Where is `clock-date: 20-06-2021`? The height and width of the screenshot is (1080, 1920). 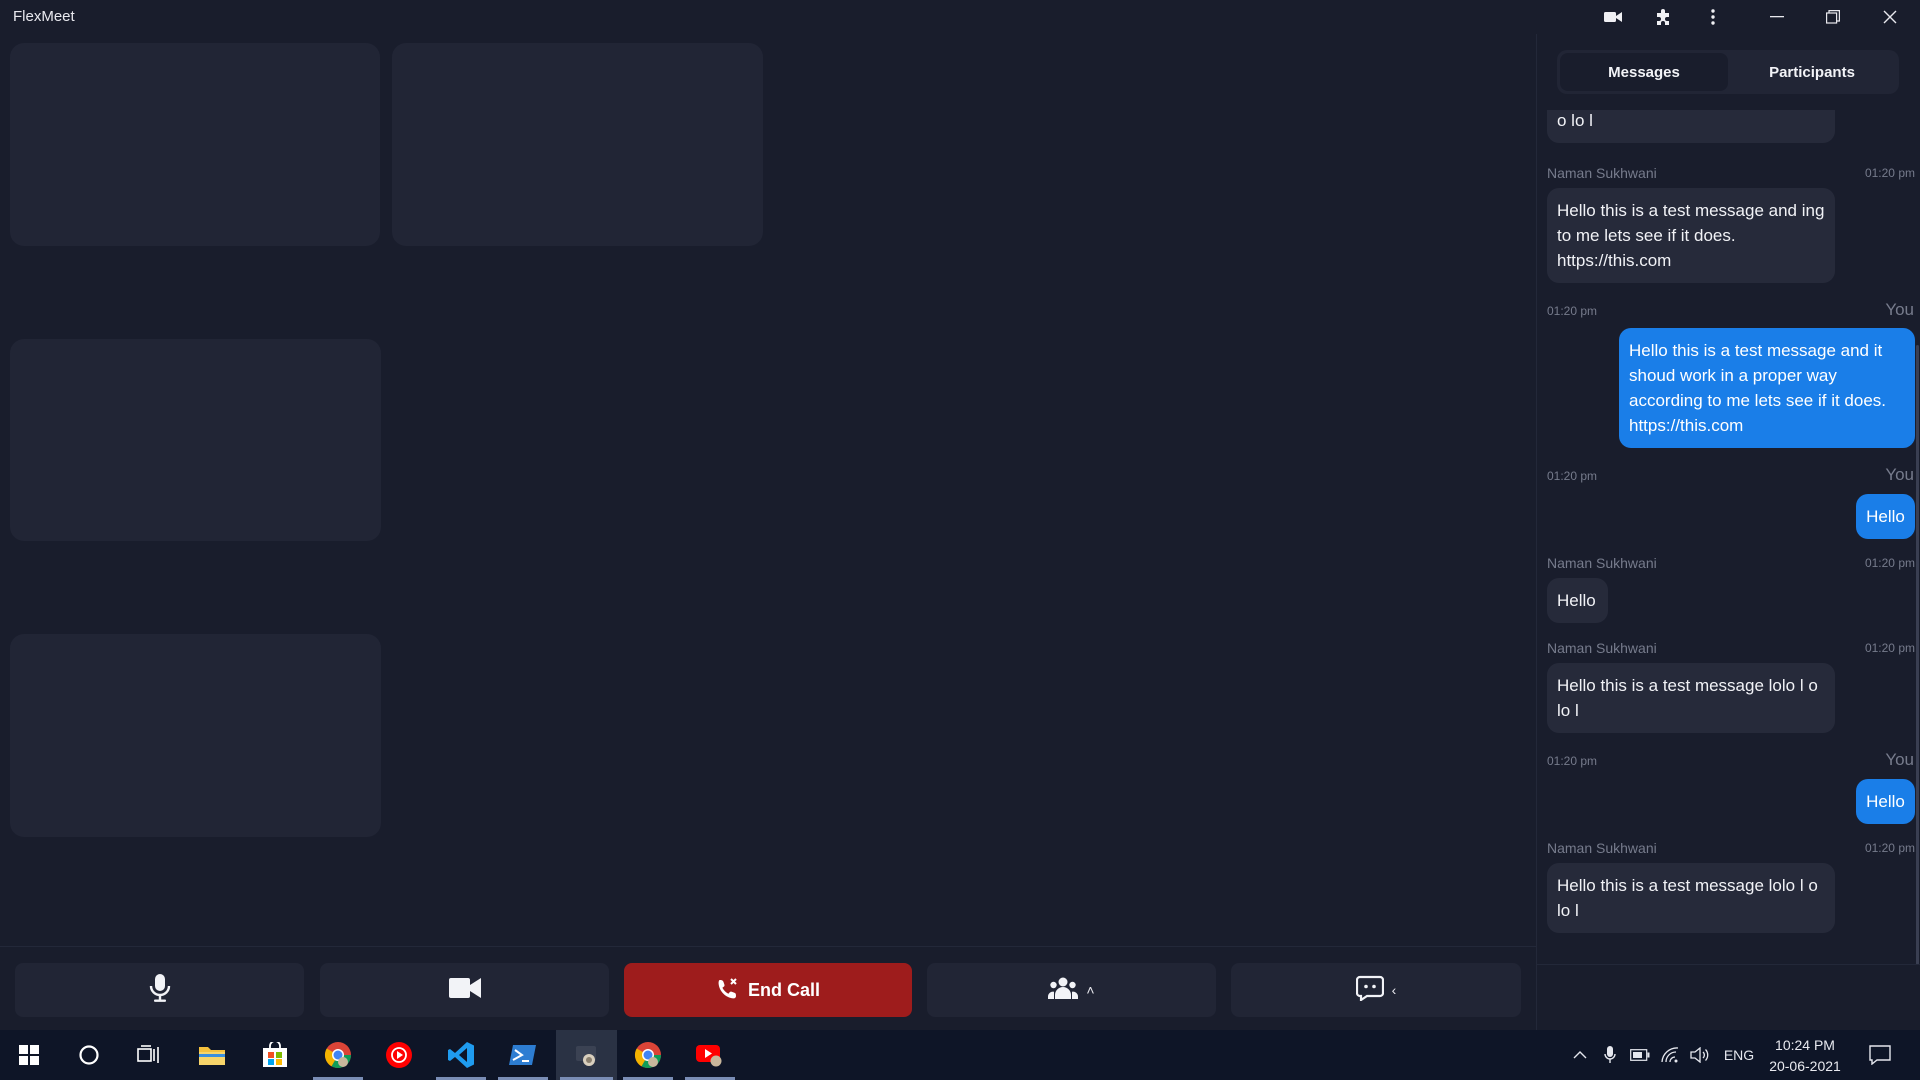
clock-date: 20-06-2021 is located at coordinates (1805, 1066).